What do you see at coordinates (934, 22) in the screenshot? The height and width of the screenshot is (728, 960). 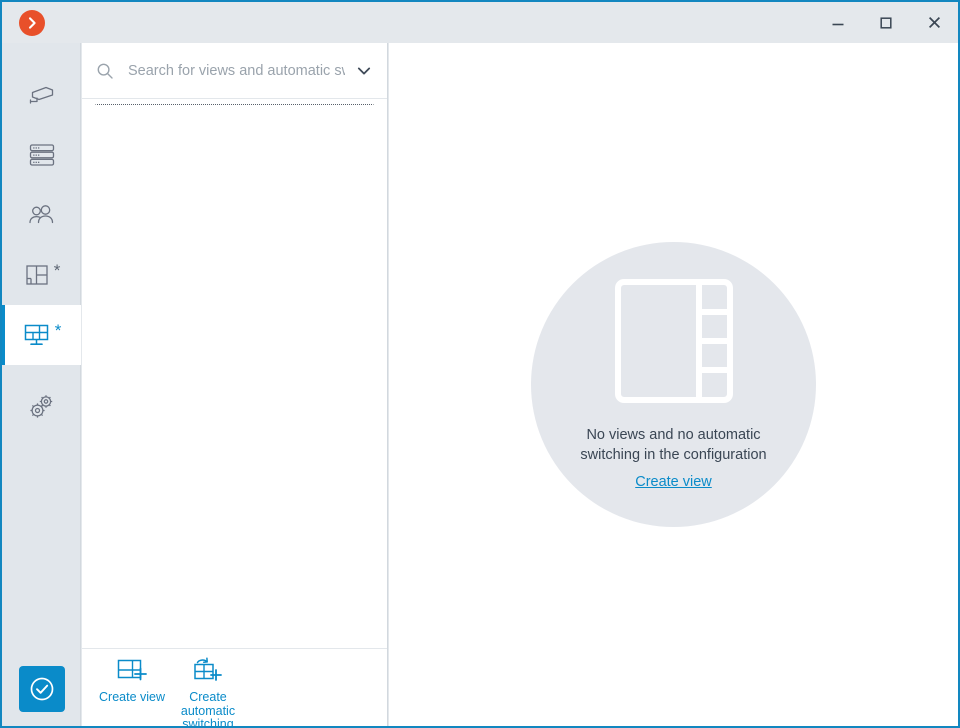 I see `close-button` at bounding box center [934, 22].